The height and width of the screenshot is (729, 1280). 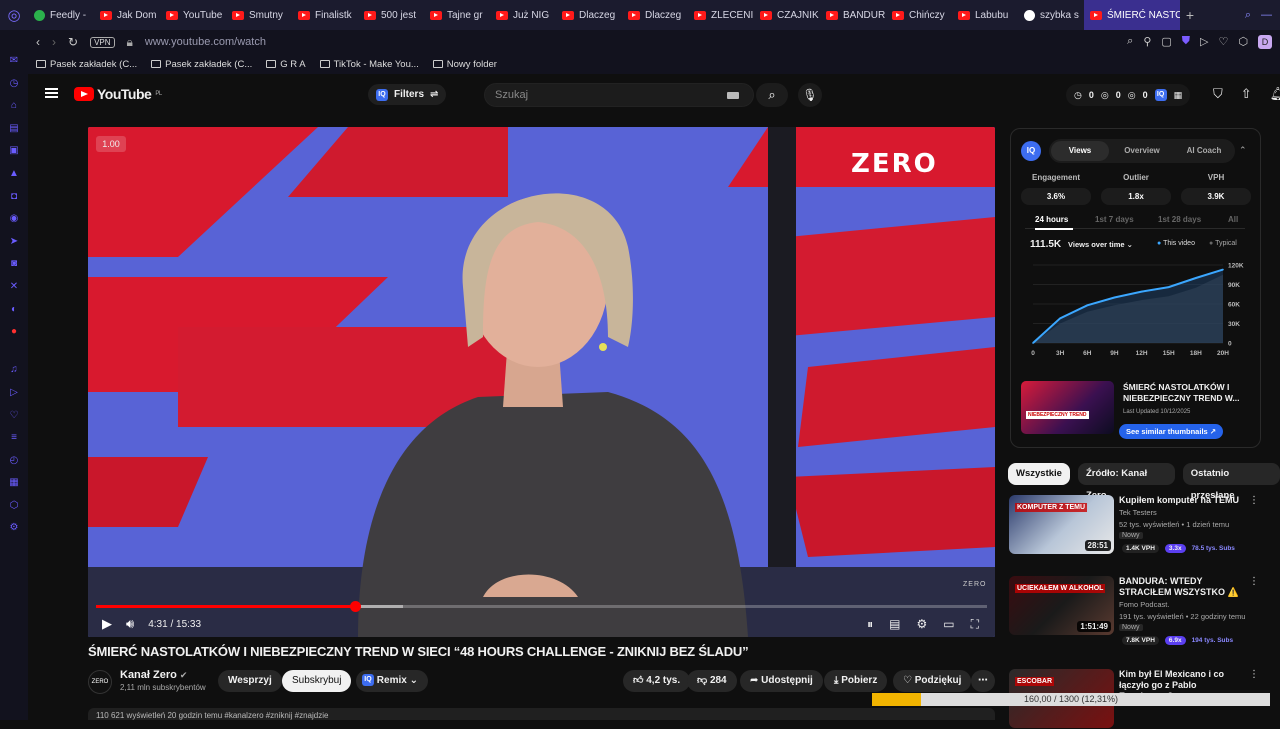 I want to click on filter-chip: Ostatnio przesłane, so click(x=1231, y=482).